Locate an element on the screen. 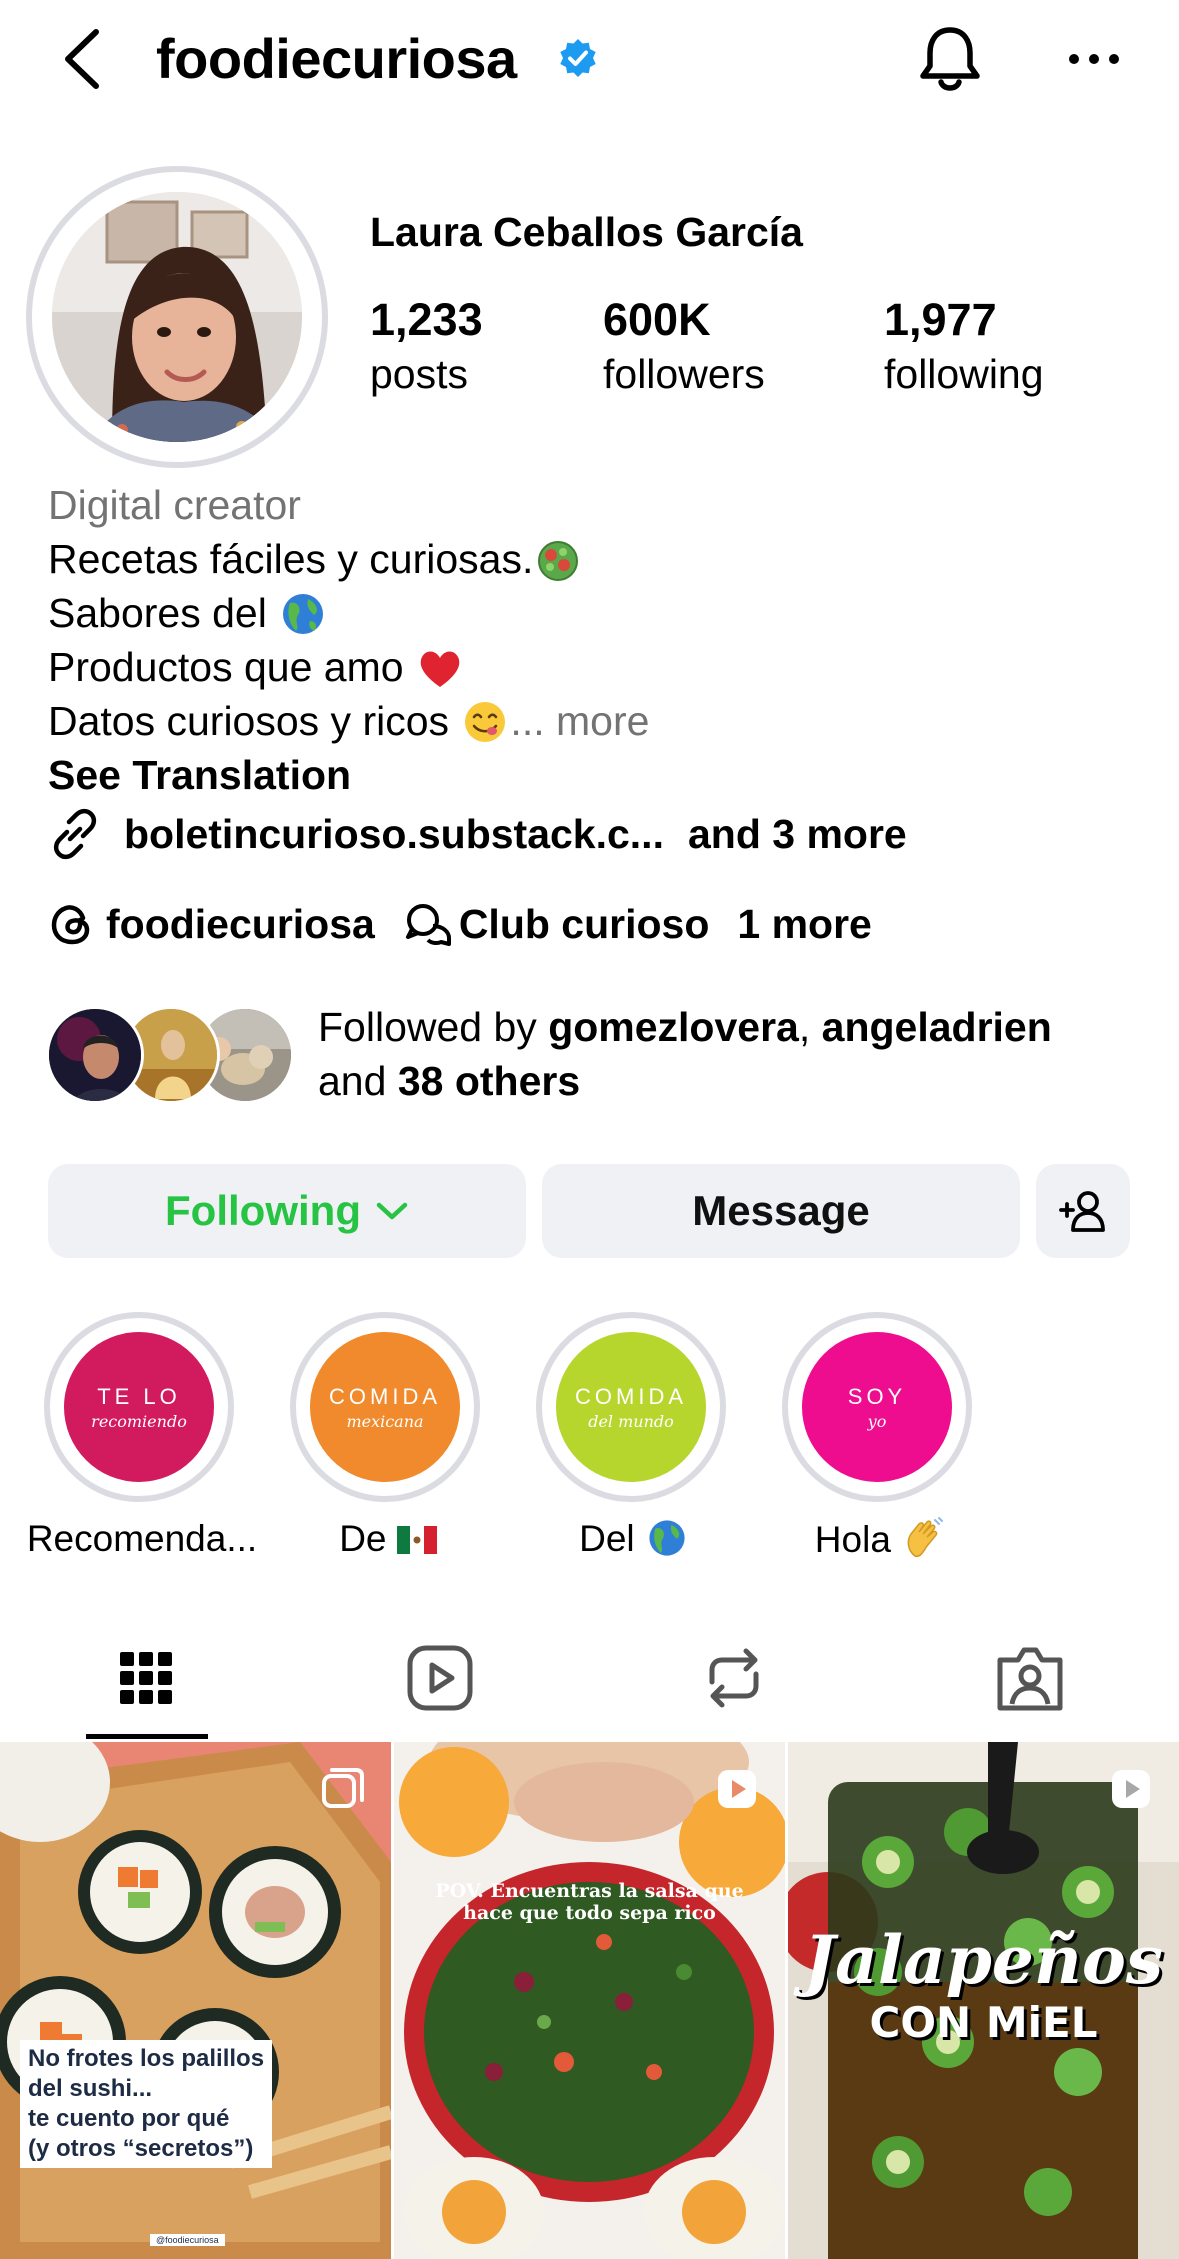  bio-line: Recetas fáciles y curiosas. is located at coordinates (598, 559).